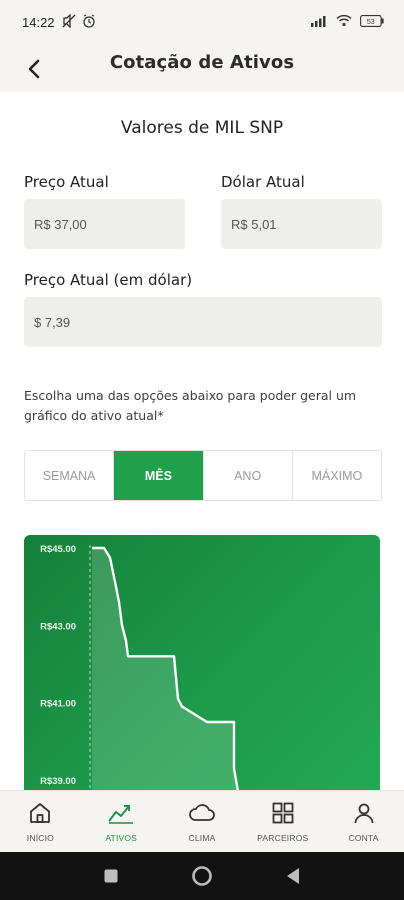 This screenshot has height=900, width=404. What do you see at coordinates (58, 781) in the screenshot?
I see `y-tick-label: R$39.00` at bounding box center [58, 781].